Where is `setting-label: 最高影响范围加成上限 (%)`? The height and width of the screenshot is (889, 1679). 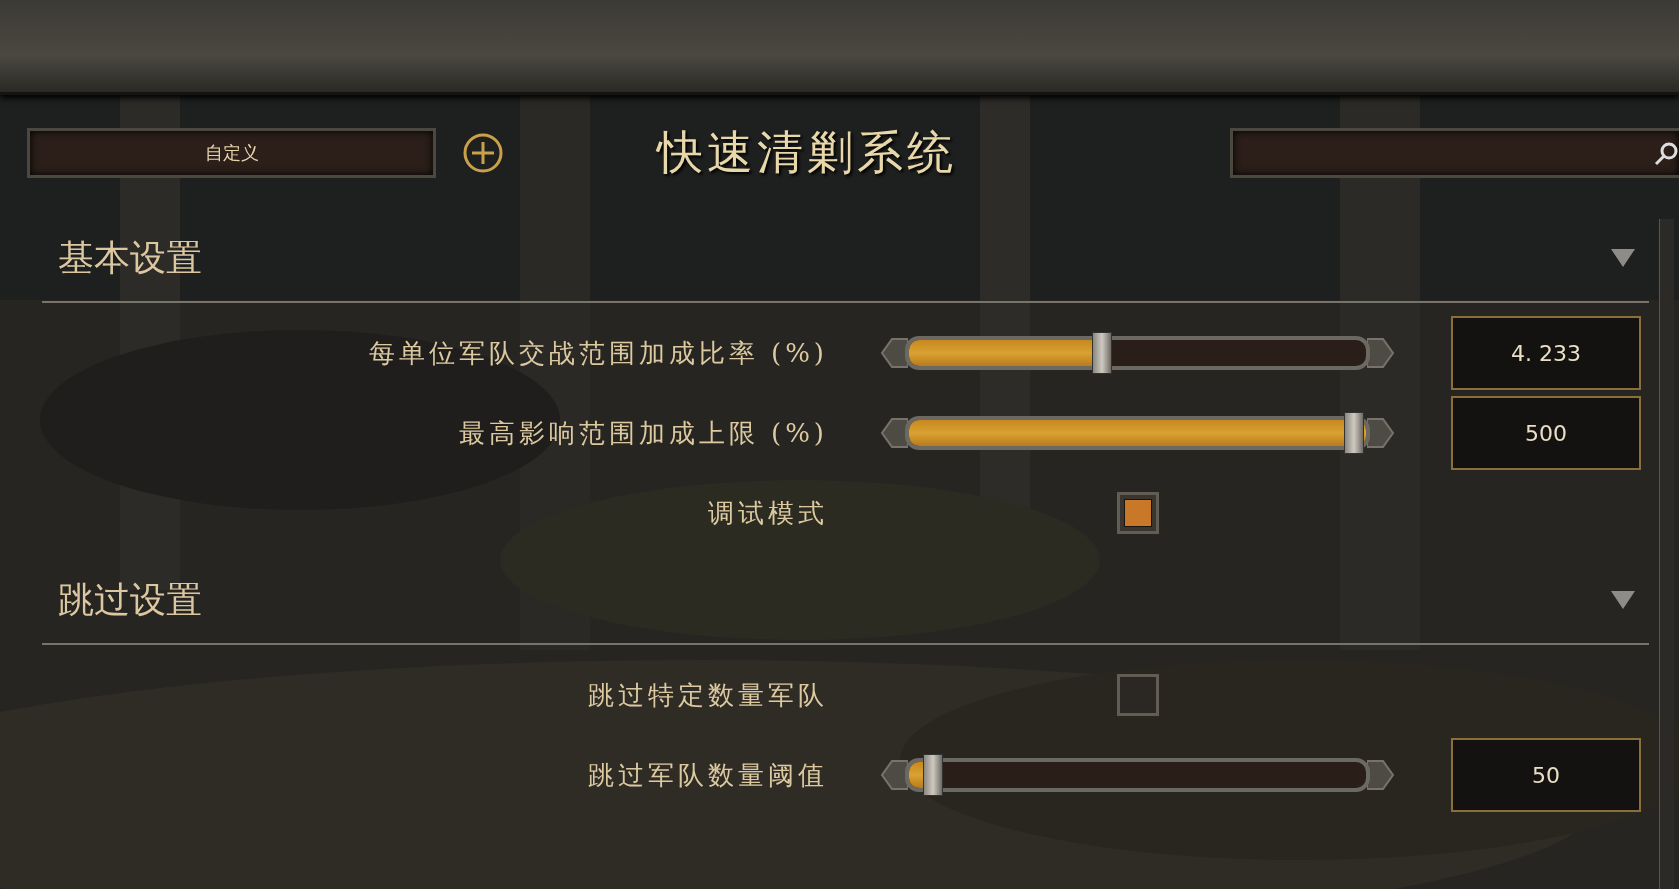 setting-label: 最高影响范围加成上限 (%) is located at coordinates (642, 433).